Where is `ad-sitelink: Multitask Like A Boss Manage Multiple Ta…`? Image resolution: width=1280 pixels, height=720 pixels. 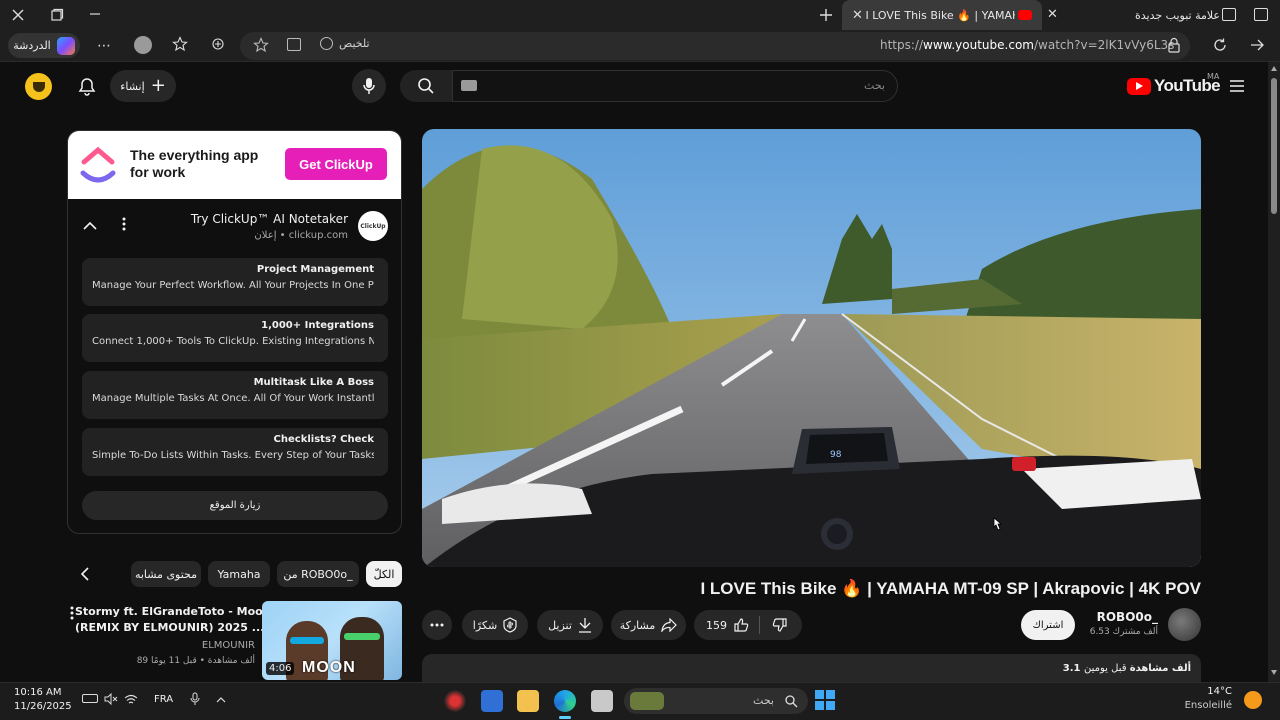
ad-sitelink: Multitask Like A Boss Manage Multiple Ta… is located at coordinates (235, 395).